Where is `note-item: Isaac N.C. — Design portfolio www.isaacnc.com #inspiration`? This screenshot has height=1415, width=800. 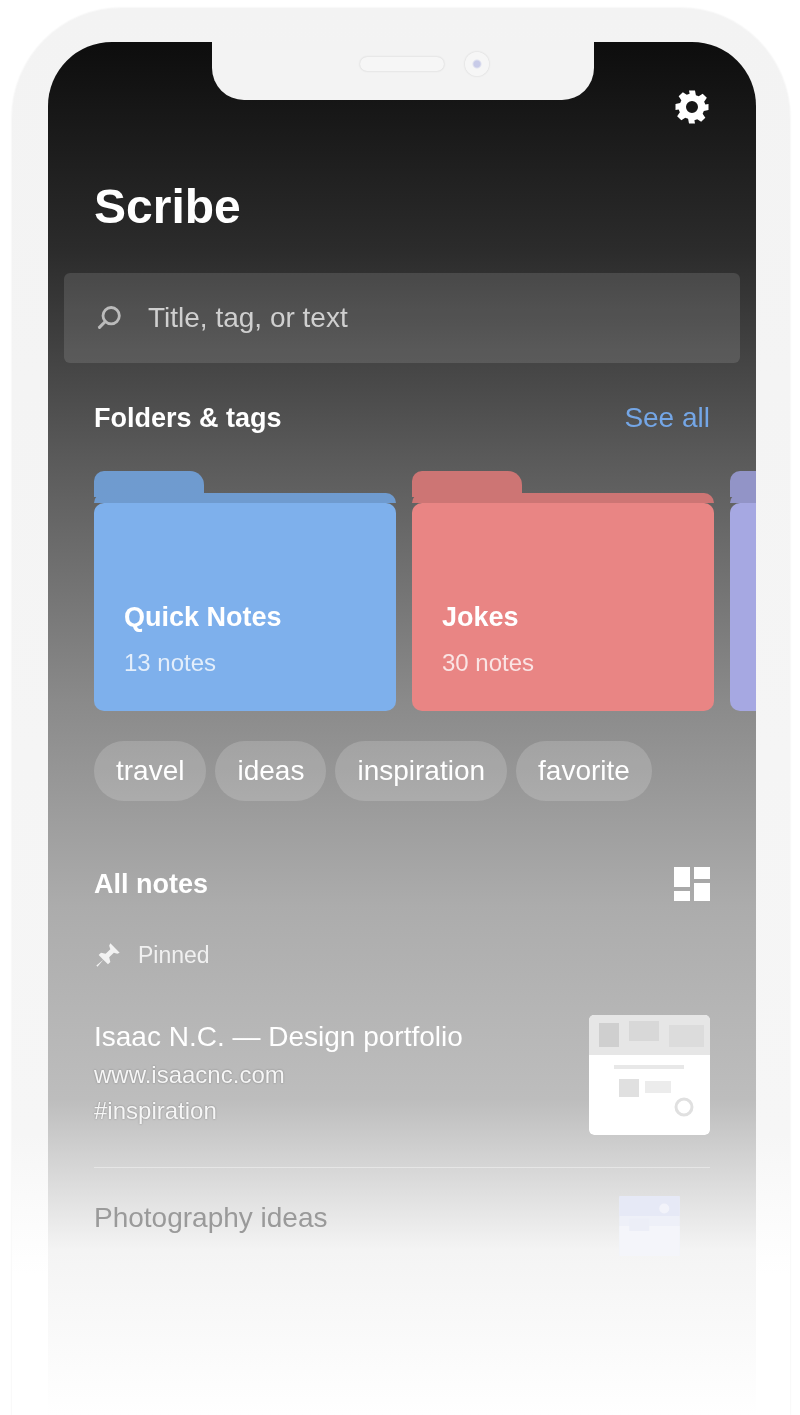 note-item: Isaac N.C. — Design portfolio www.isaacnc.com #inspiration is located at coordinates (402, 1091).